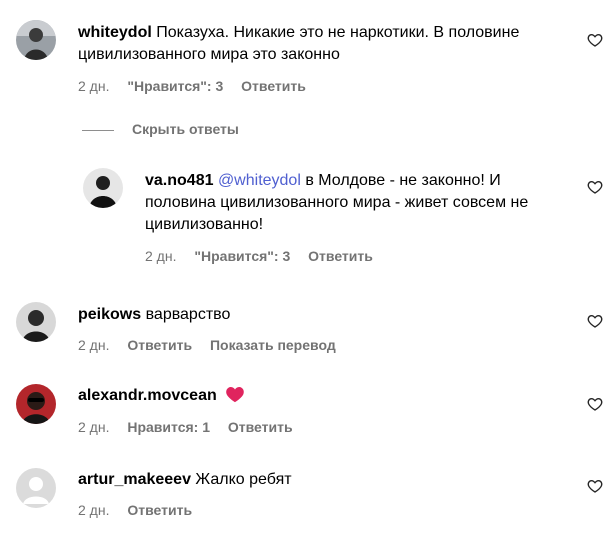 The width and height of the screenshot is (615, 533). Describe the element at coordinates (98, 130) in the screenshot. I see `replies-divider-line` at that location.